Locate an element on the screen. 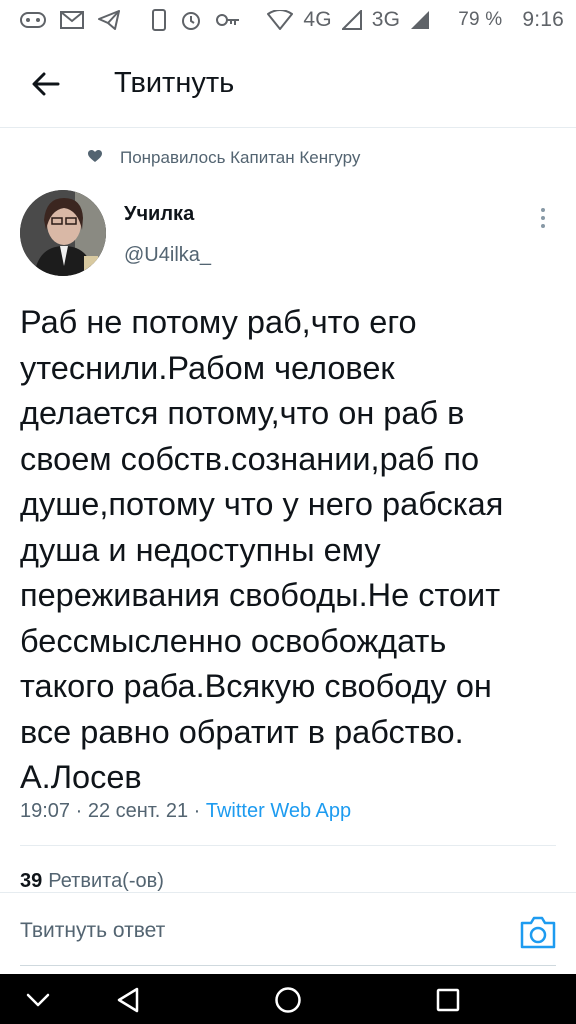 The width and height of the screenshot is (576, 1024). triangle-back-icon is located at coordinates (128, 1000).